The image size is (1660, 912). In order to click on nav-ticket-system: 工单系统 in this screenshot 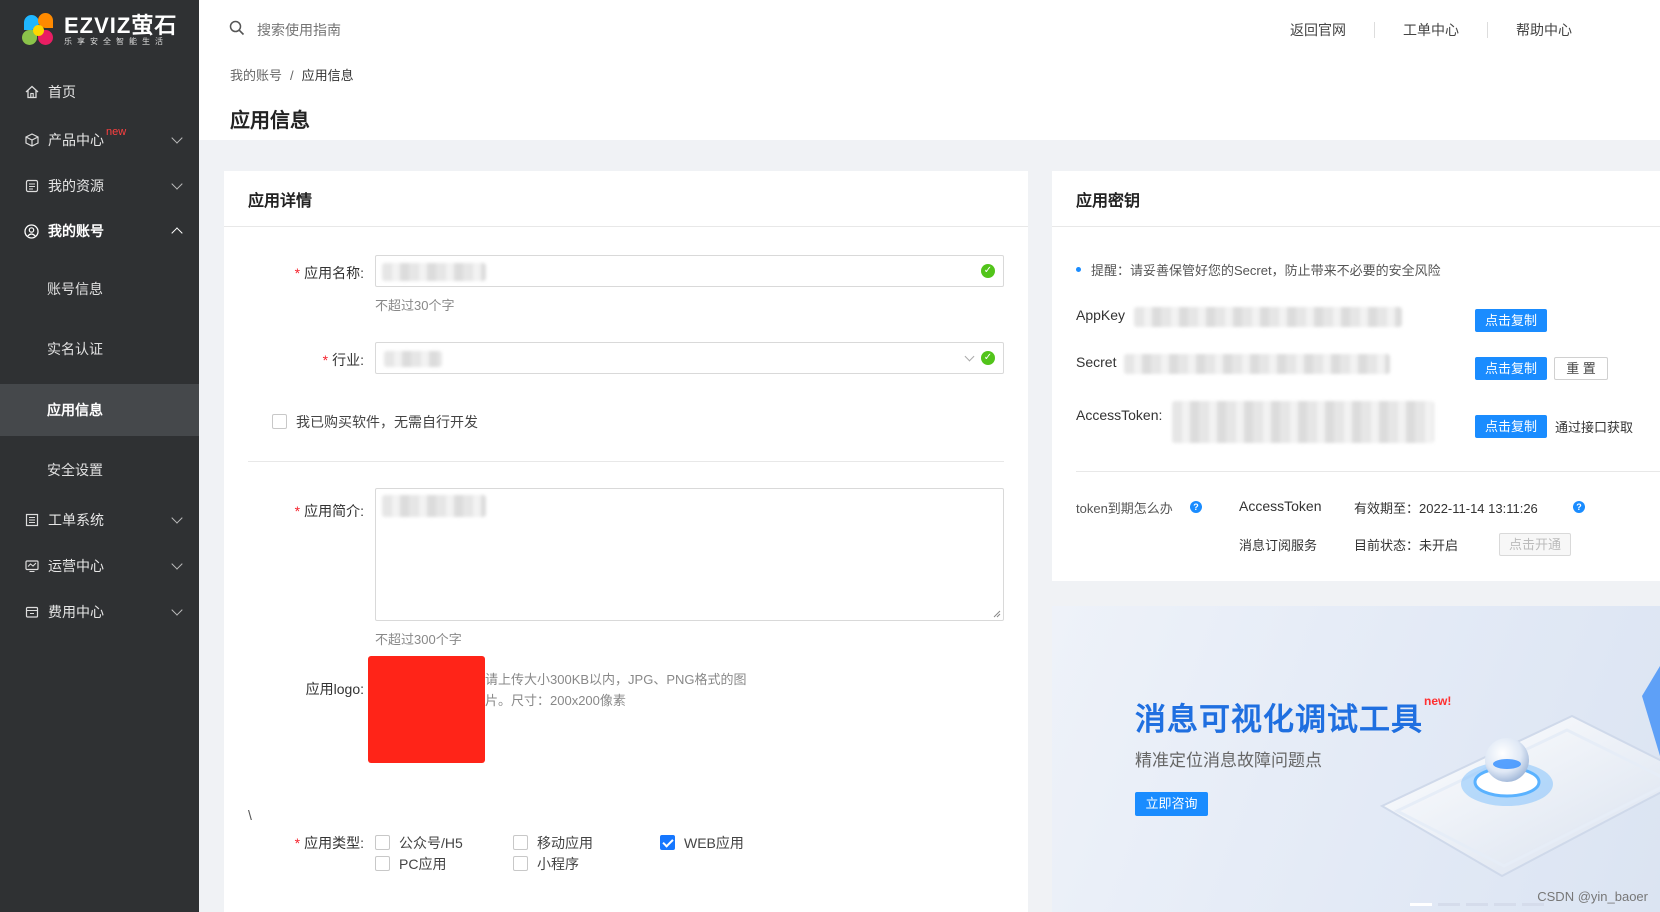, I will do `click(99, 520)`.